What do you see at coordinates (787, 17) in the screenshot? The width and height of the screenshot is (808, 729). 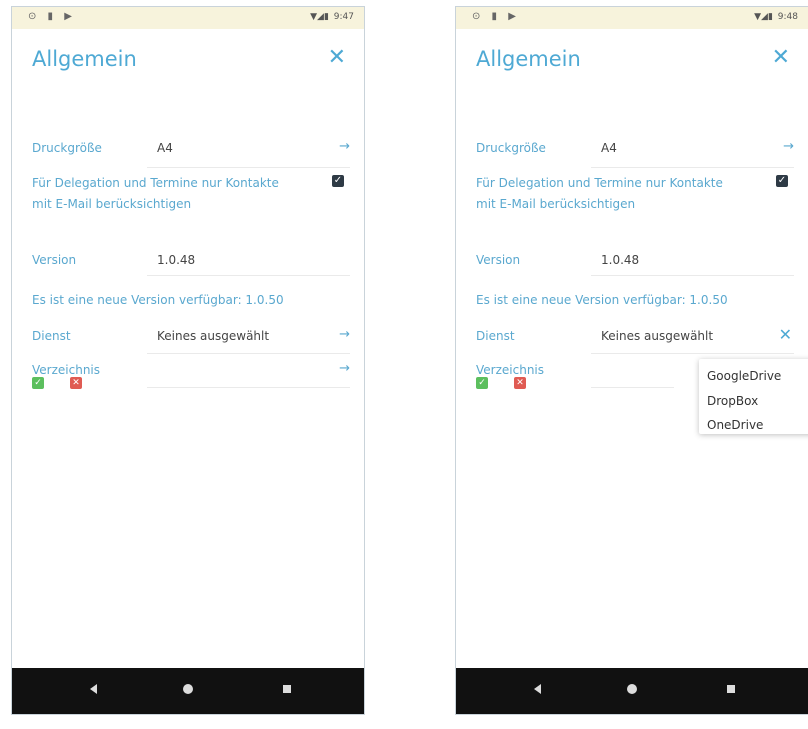 I see `status-time: 9:48` at bounding box center [787, 17].